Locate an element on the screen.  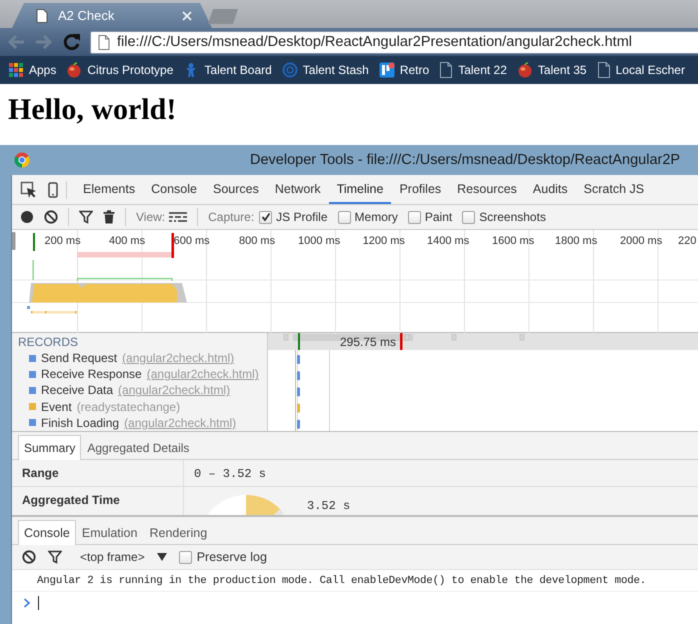
caret-icon is located at coordinates (161, 557).